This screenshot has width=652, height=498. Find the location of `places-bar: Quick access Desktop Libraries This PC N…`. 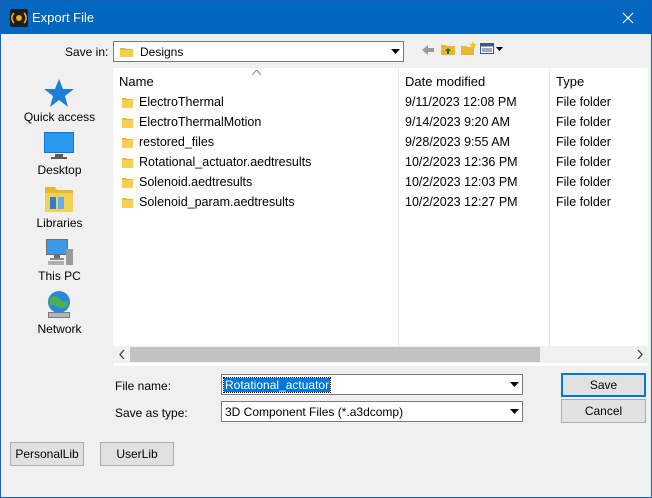

places-bar: Quick access Desktop Libraries This PC N… is located at coordinates (59, 217).